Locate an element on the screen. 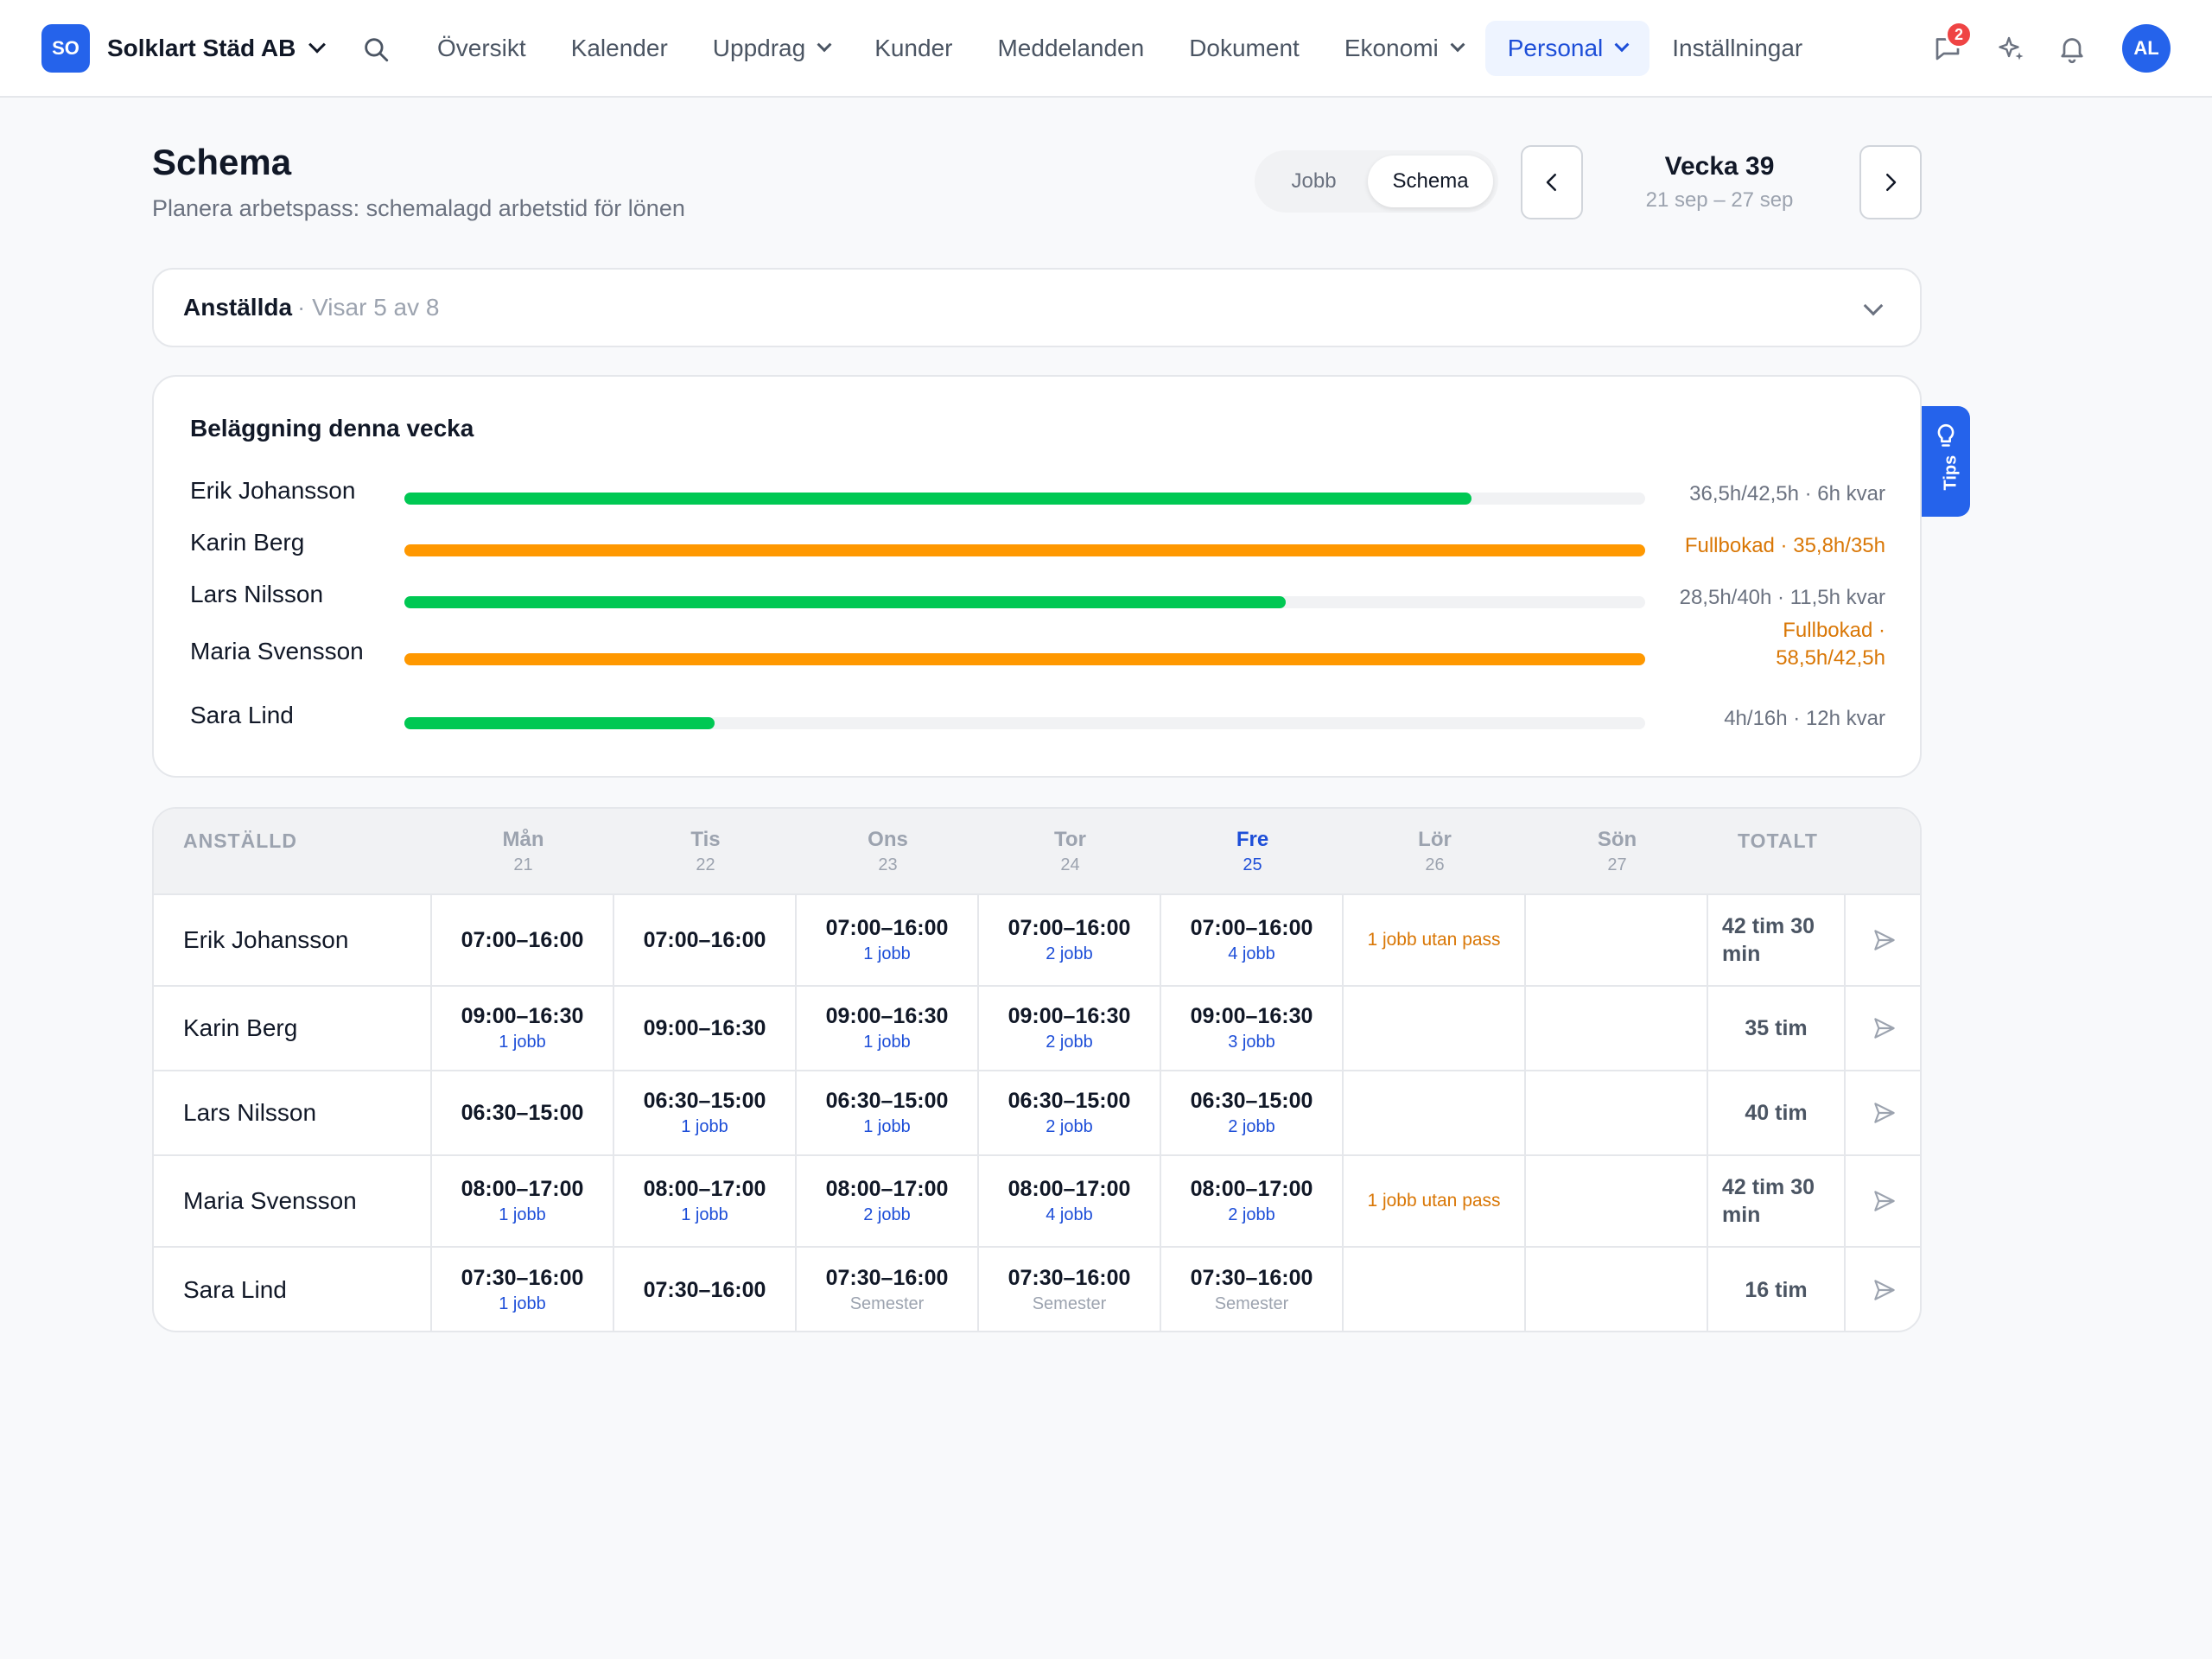  company-logo: SO is located at coordinates (65, 48).